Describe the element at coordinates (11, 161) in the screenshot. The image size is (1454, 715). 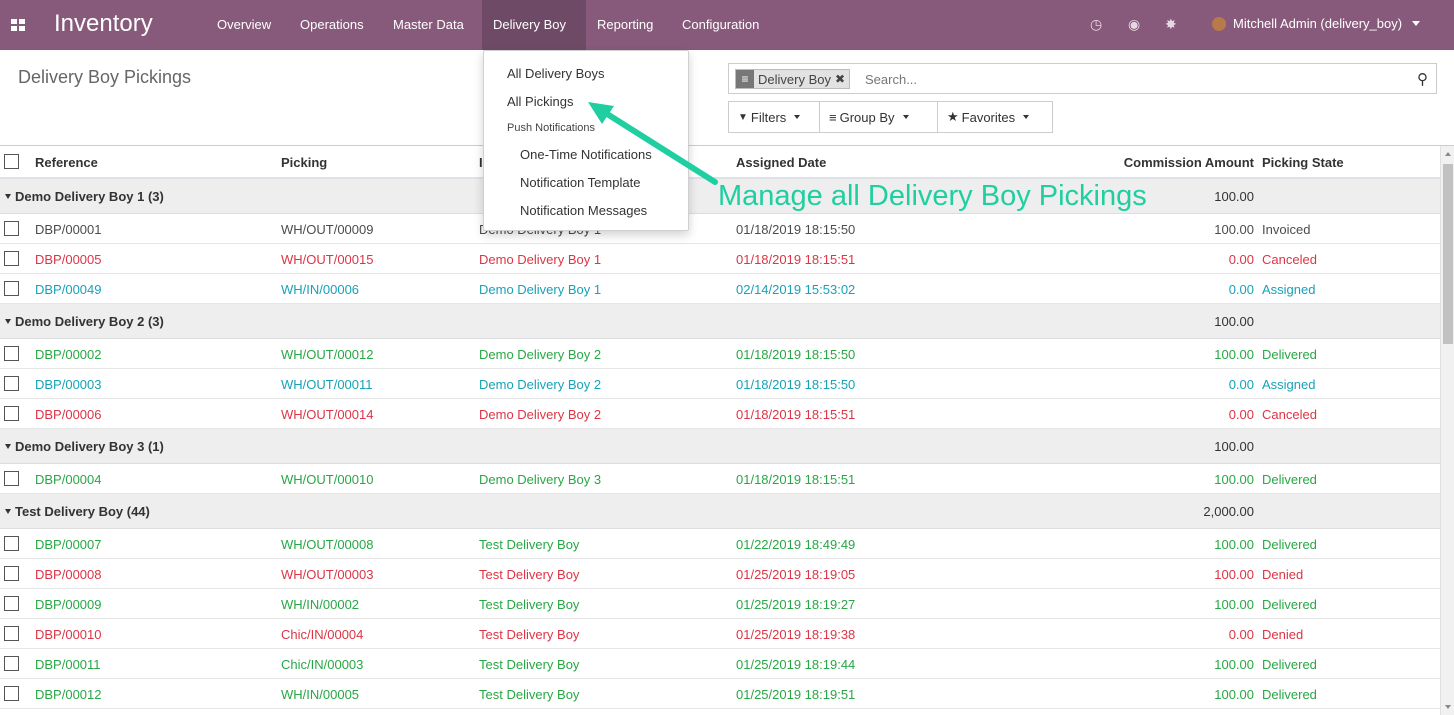
I see `select-all-checkbox` at that location.